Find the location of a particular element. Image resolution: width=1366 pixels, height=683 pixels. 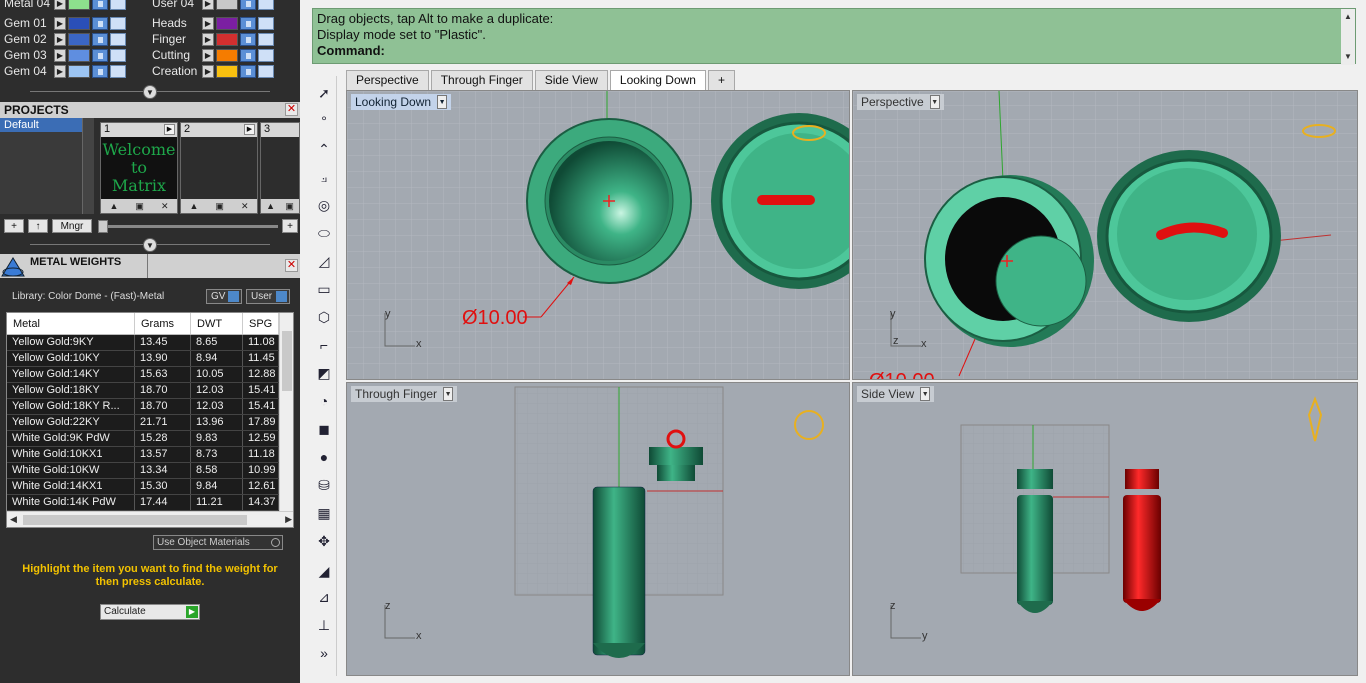

gv-toggle: GV is located at coordinates (224, 296).